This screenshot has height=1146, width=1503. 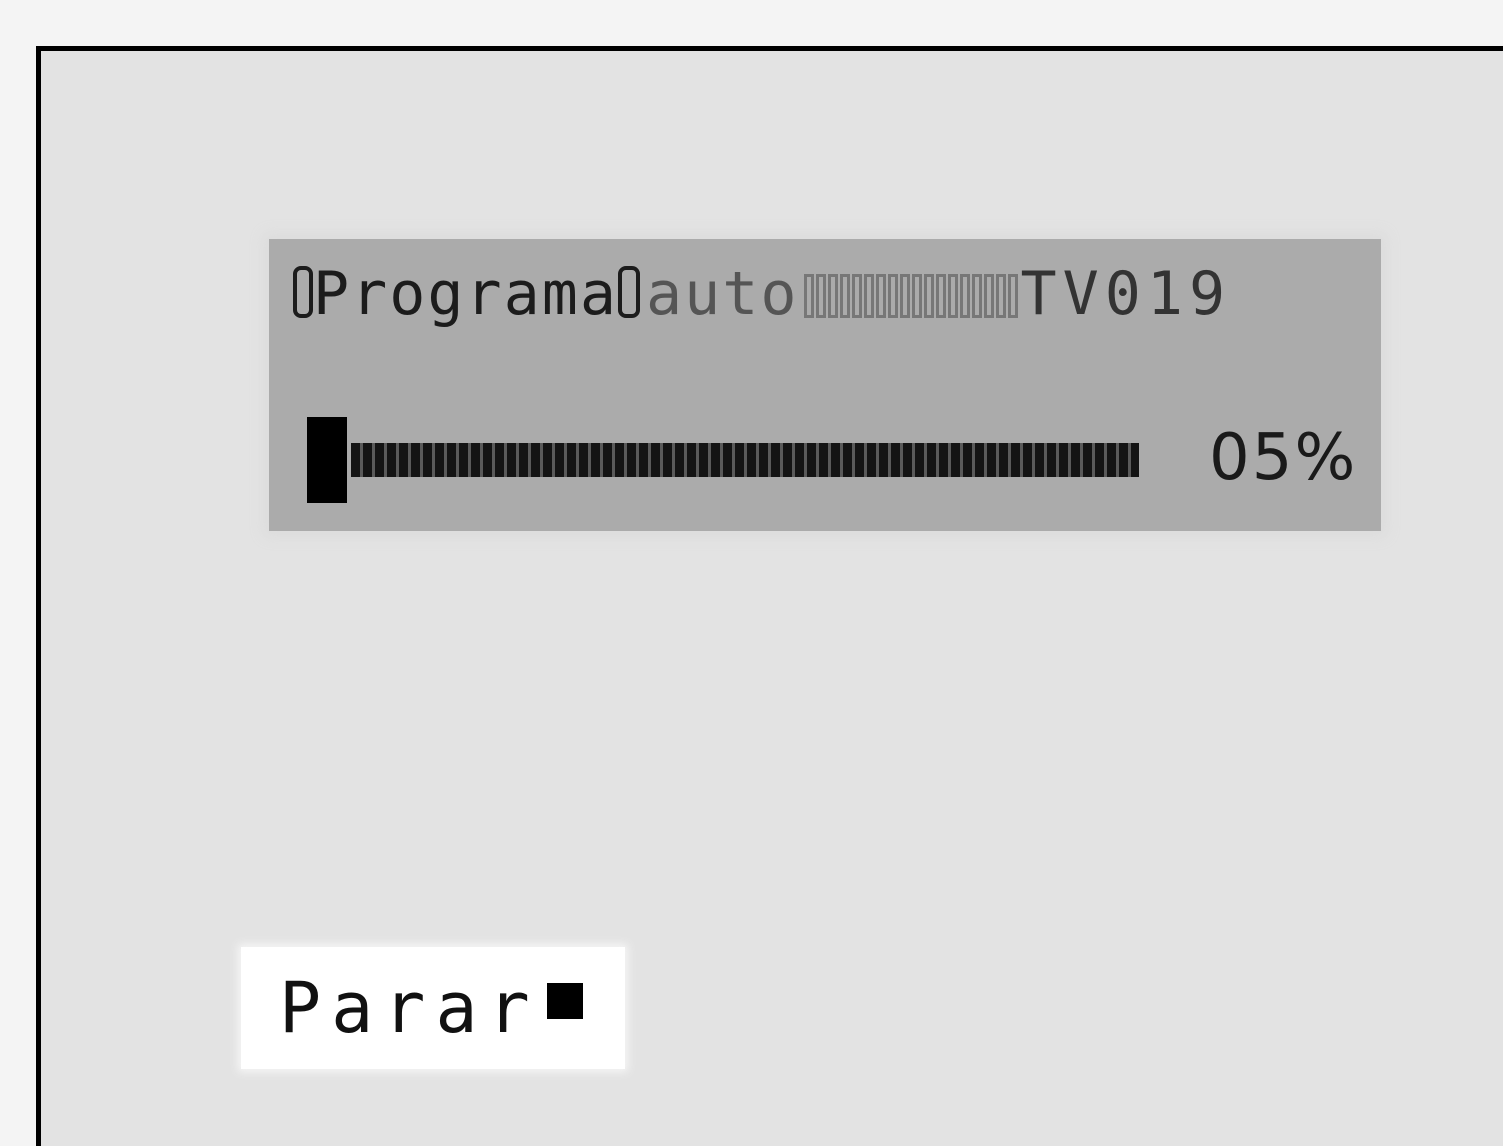 I want to click on stop-button: Parar, so click(x=433, y=1008).